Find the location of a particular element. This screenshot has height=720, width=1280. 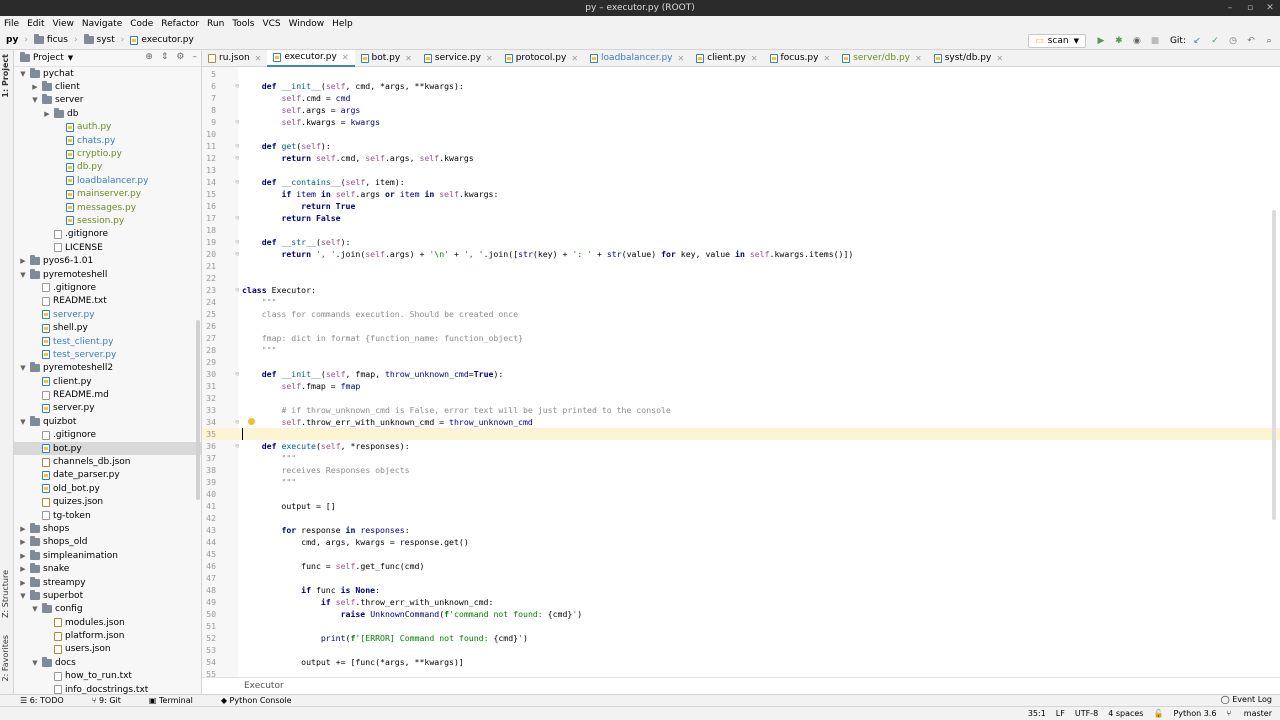

editor-scrollbar is located at coordinates (1274, 365).